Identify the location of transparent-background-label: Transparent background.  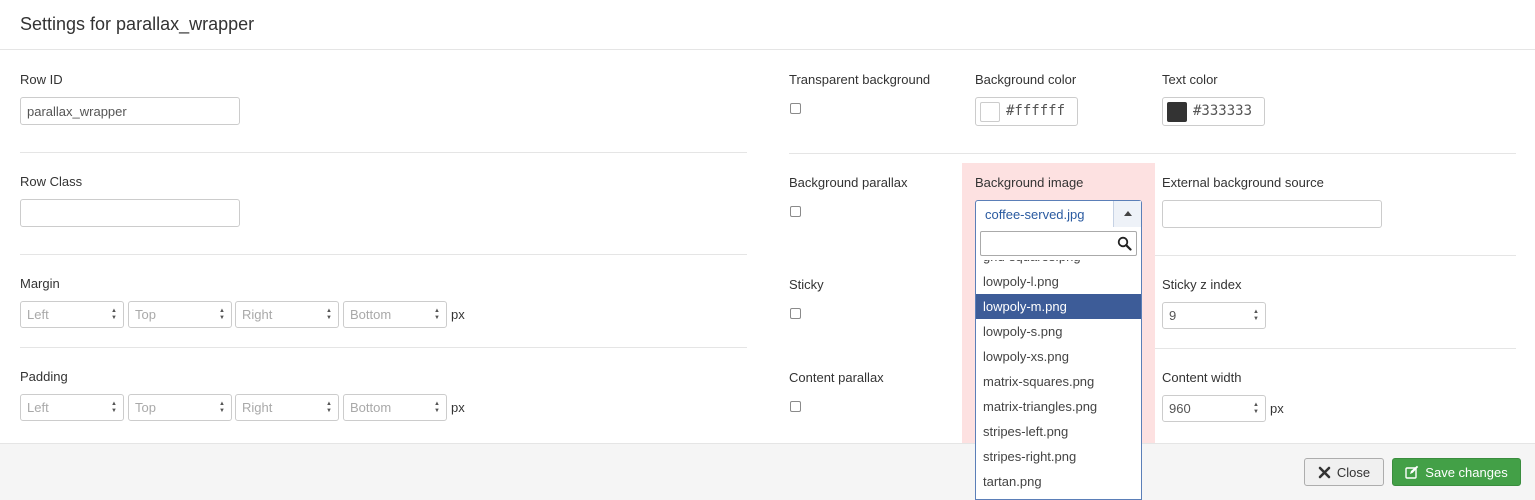
(860, 79).